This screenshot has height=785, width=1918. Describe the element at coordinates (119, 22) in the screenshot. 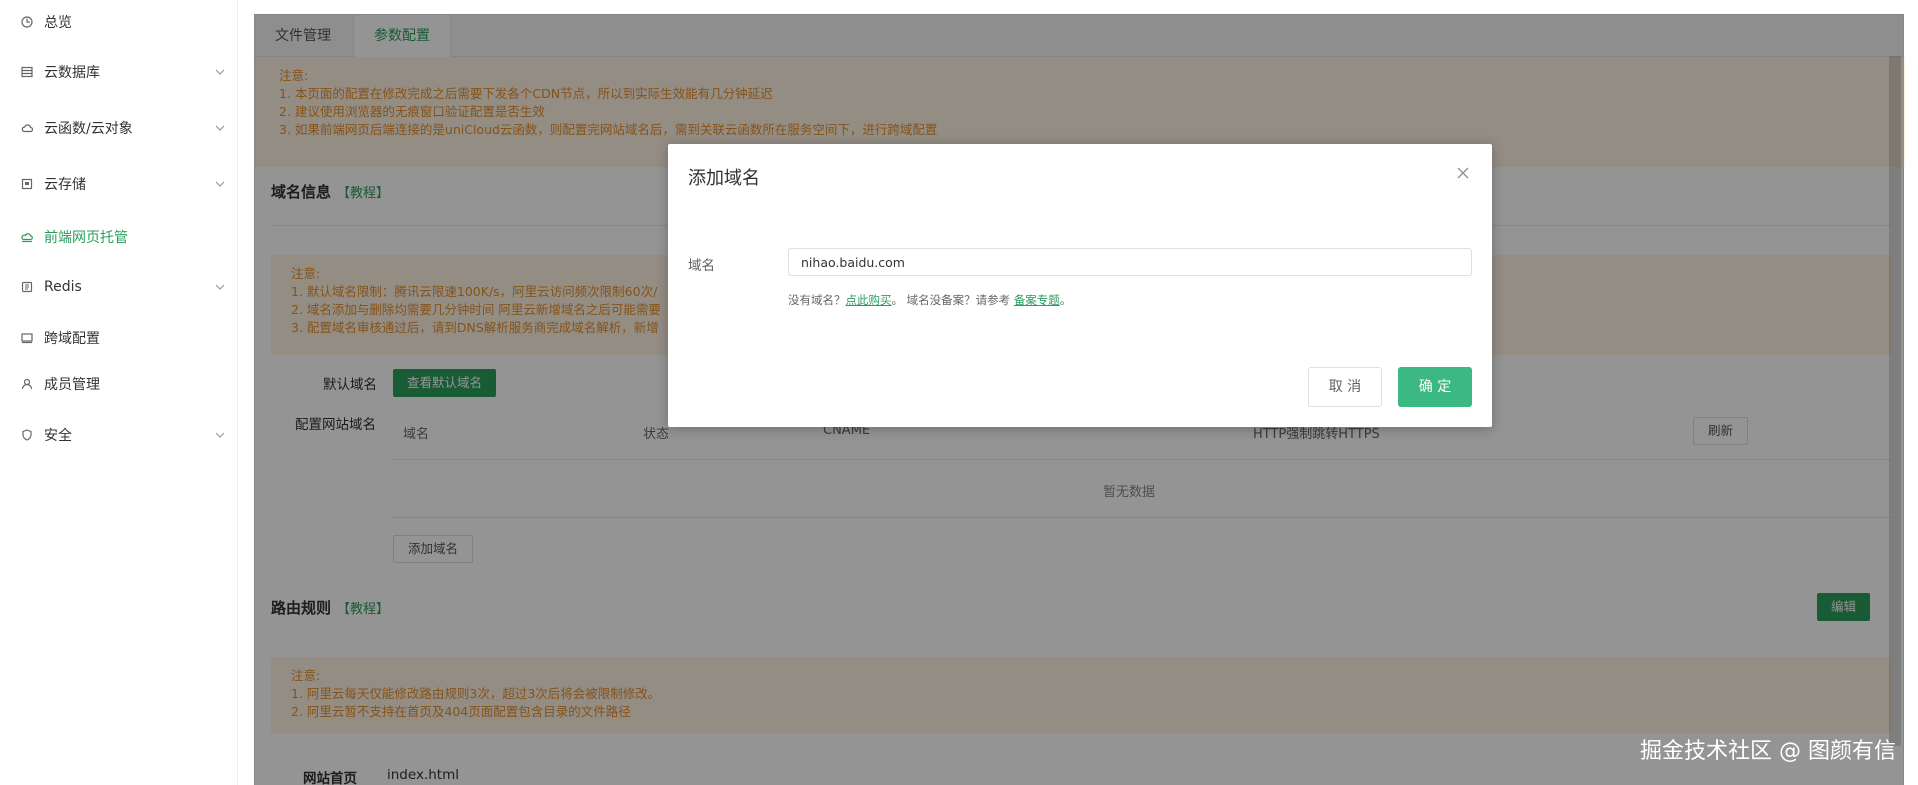

I see `sidebar-item-overview: 总览` at that location.